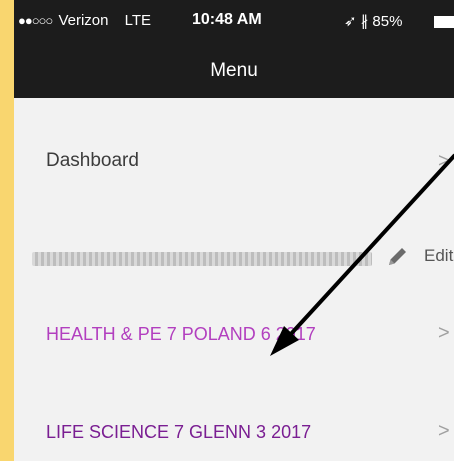 The height and width of the screenshot is (461, 454). Describe the element at coordinates (438, 256) in the screenshot. I see `edit-button: Edit` at that location.